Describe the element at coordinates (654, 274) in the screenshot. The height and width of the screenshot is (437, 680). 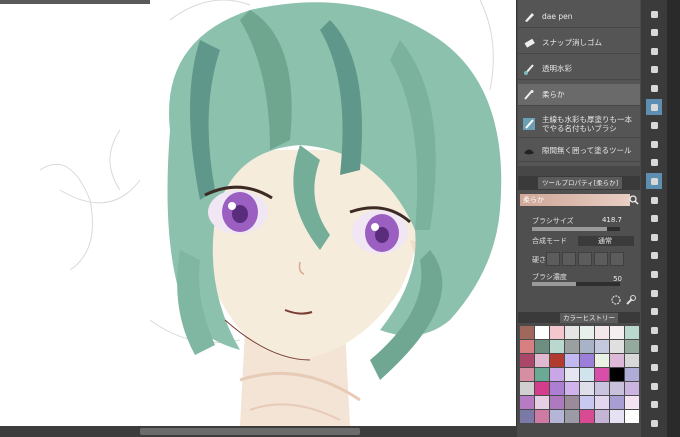
I see `fill-tool-icon` at that location.